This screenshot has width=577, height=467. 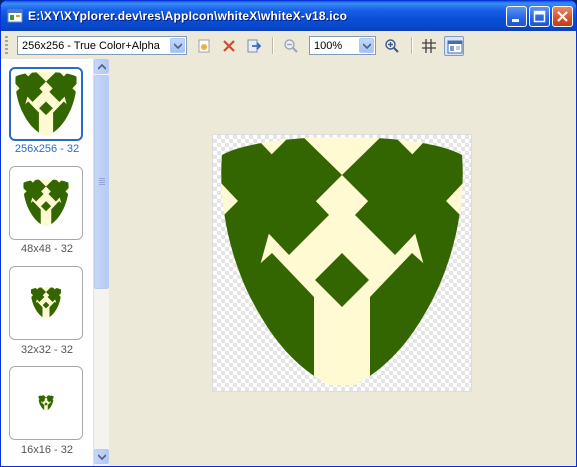 I want to click on zoom-select: 100%, so click(x=342, y=45).